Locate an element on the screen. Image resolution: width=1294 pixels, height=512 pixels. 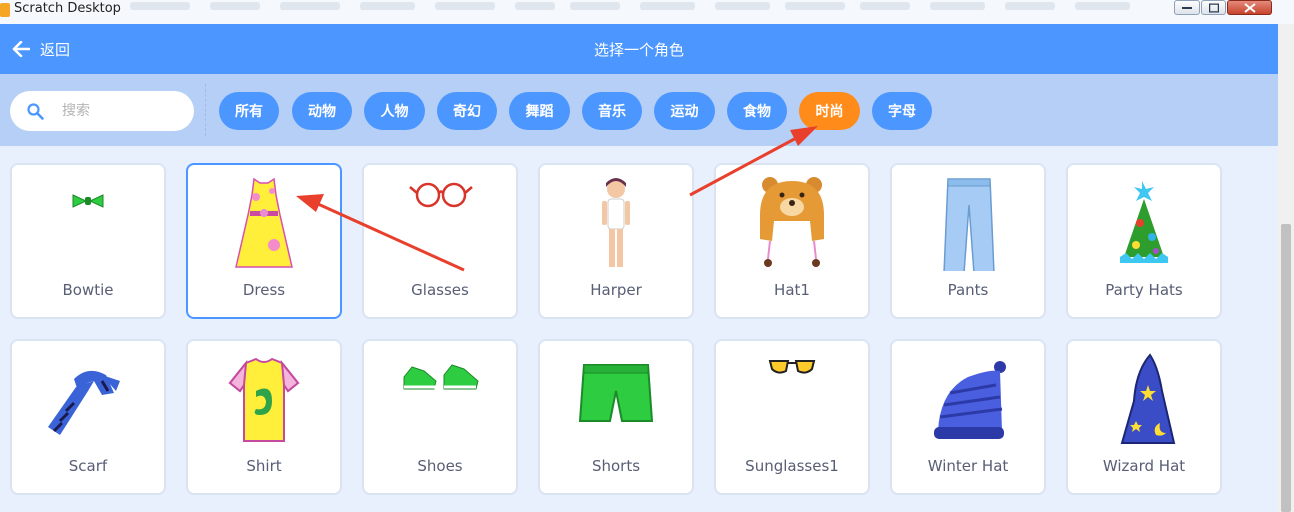
bowtie-icon is located at coordinates (88, 201).